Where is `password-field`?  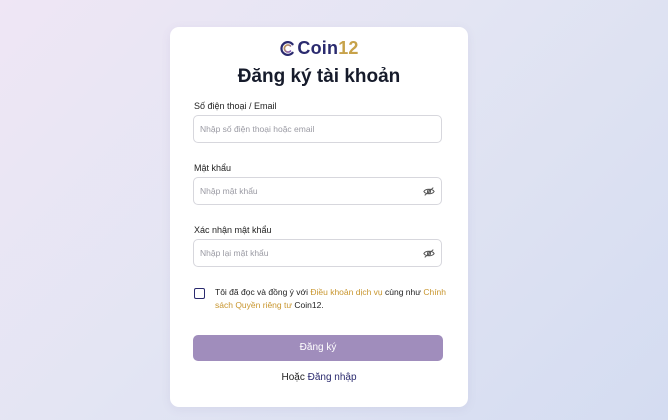
password-field is located at coordinates (317, 191).